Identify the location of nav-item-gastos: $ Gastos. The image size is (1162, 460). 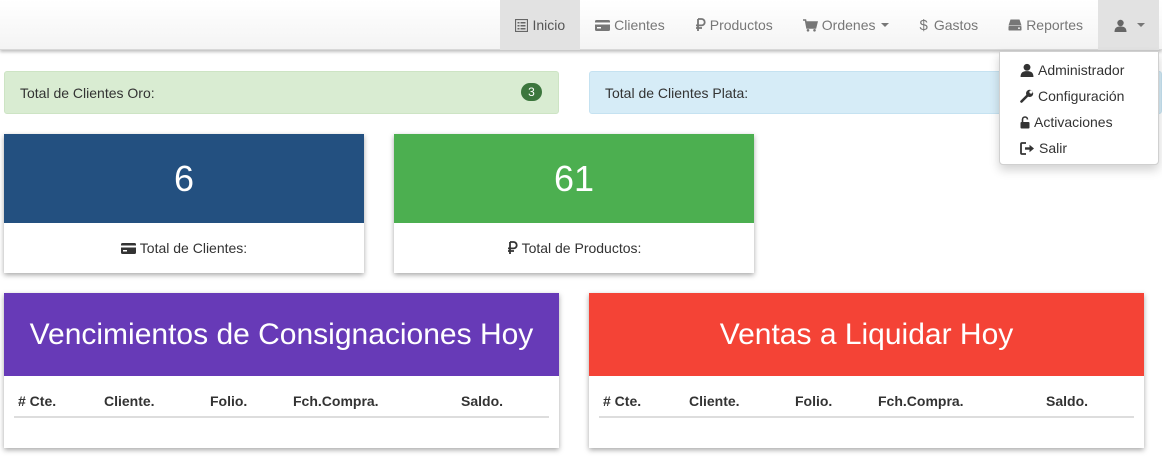
(948, 25).